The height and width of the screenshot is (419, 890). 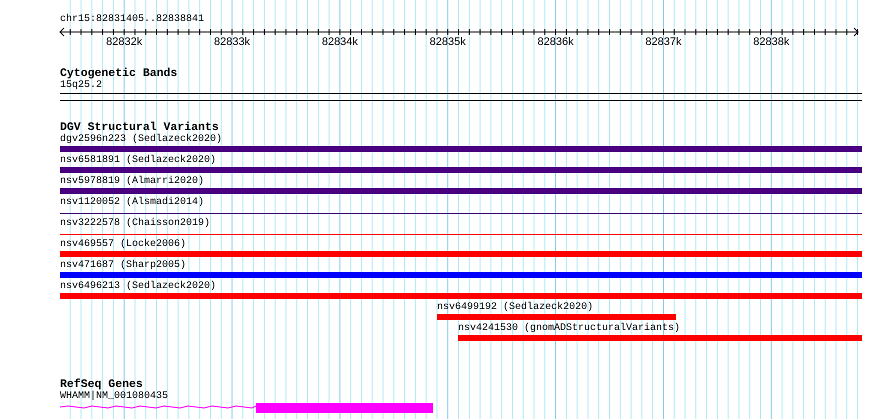 What do you see at coordinates (124, 42) in the screenshot?
I see `tick-label: 82832k` at bounding box center [124, 42].